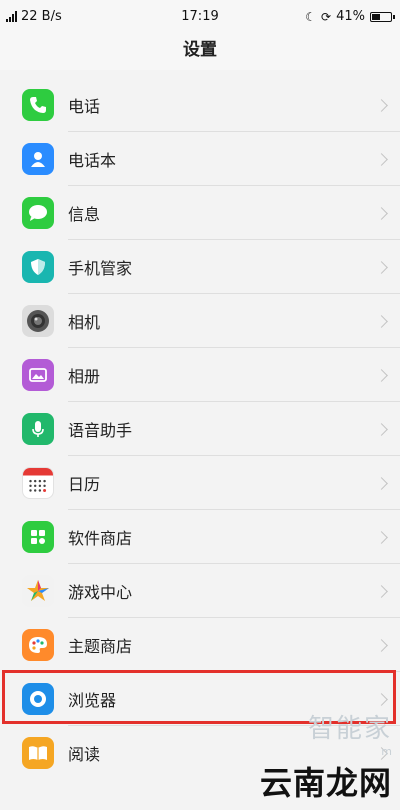 This screenshot has width=400, height=810. Describe the element at coordinates (100, 430) in the screenshot. I see `settings-item-label: 语音助手` at that location.